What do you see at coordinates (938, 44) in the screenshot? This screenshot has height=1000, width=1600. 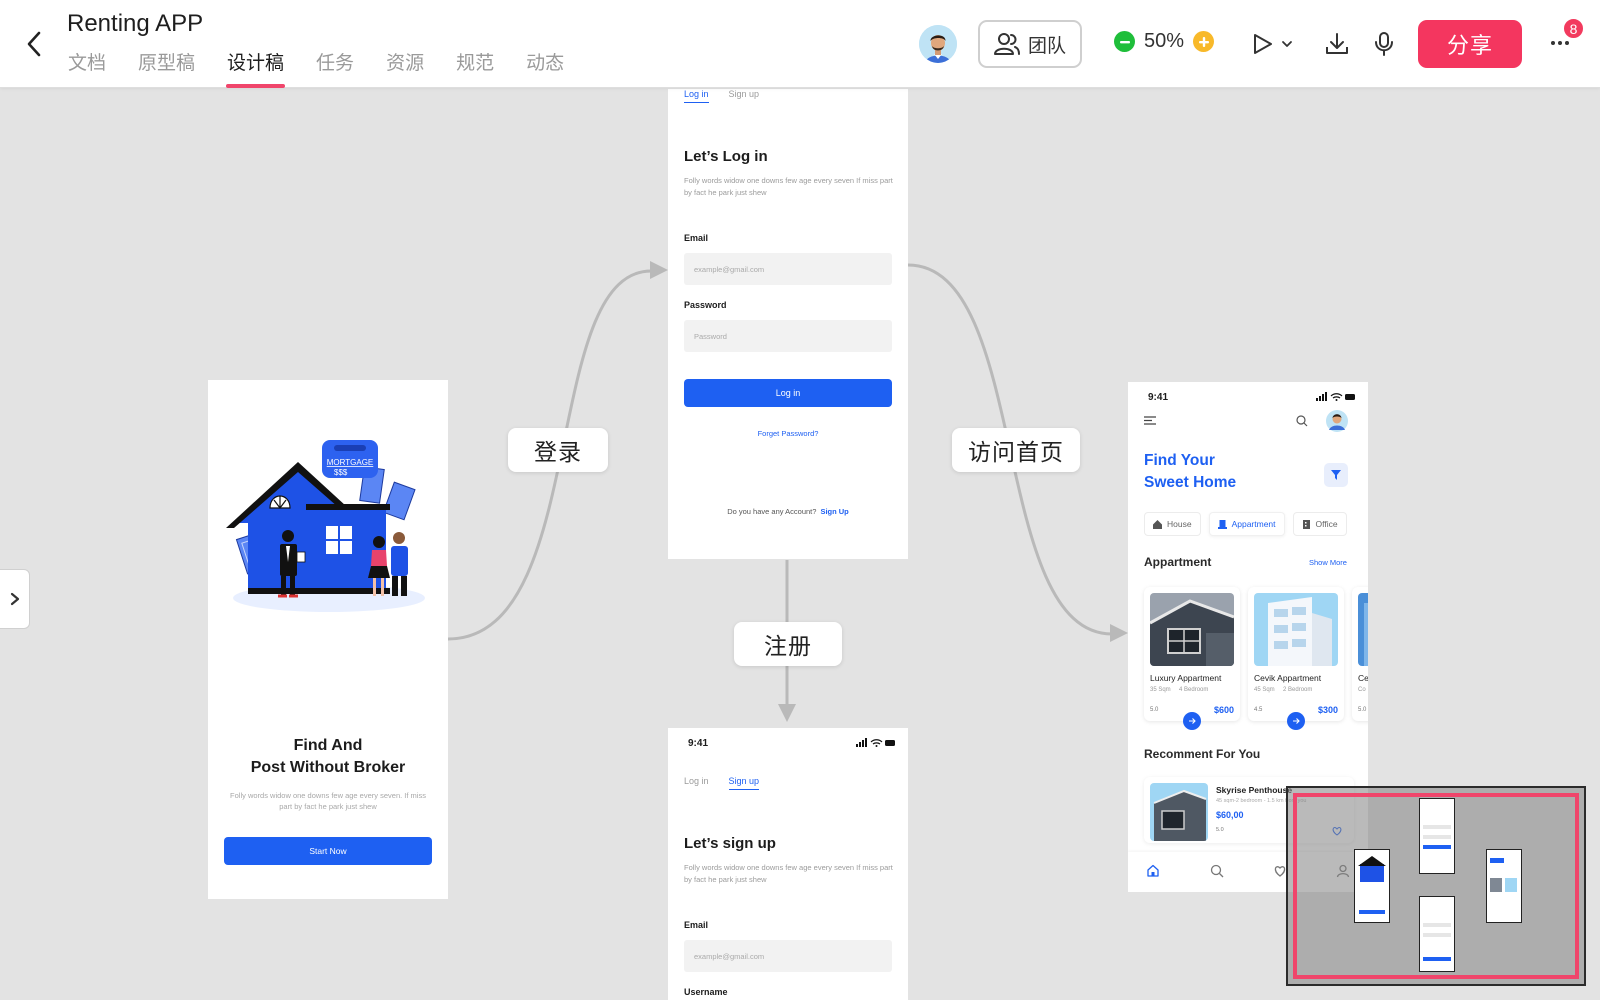 I see `user-avatar` at bounding box center [938, 44].